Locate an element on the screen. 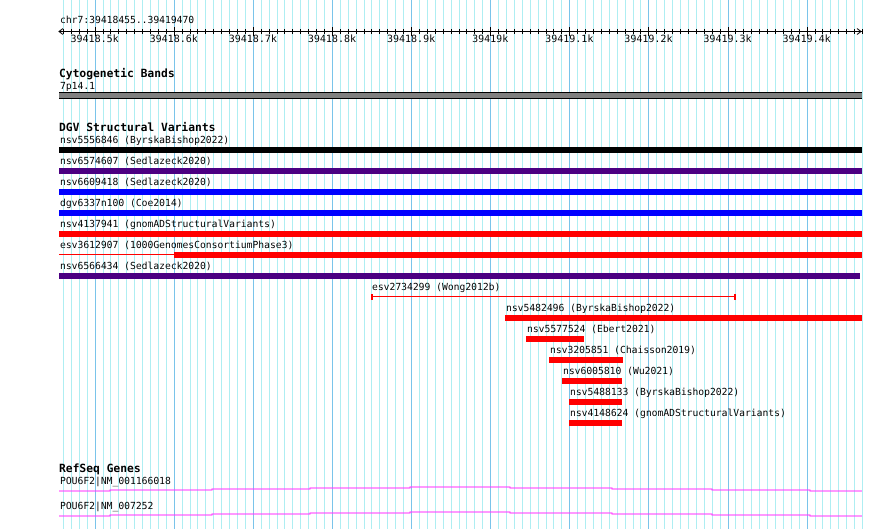 This screenshot has width=890, height=529. variant-bar is located at coordinates (460, 255).